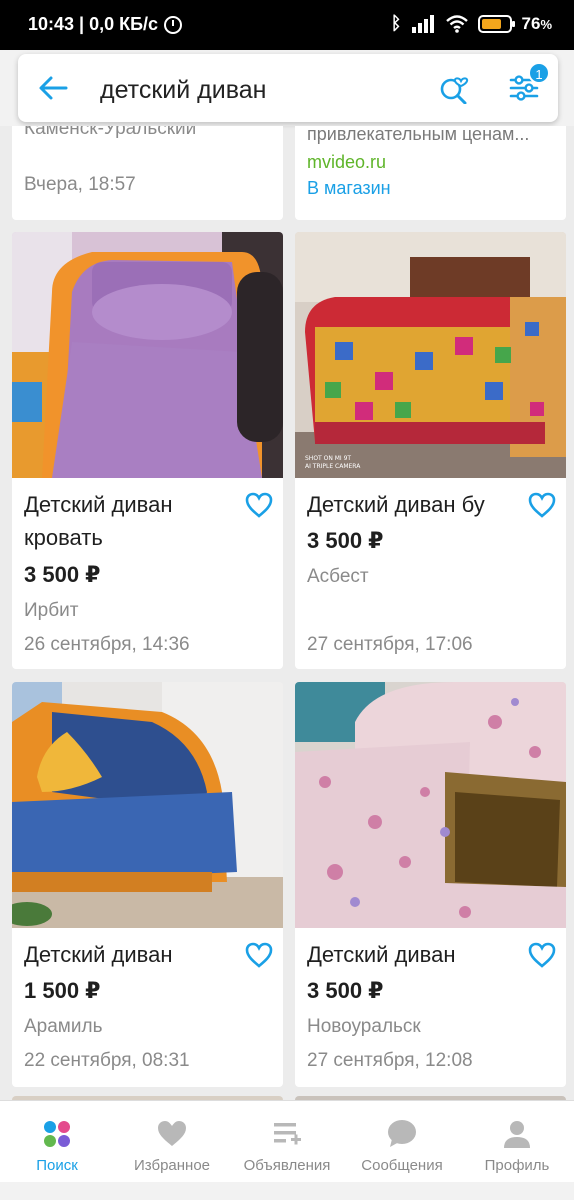  Describe the element at coordinates (517, 1134) in the screenshot. I see `profile-icon` at that location.